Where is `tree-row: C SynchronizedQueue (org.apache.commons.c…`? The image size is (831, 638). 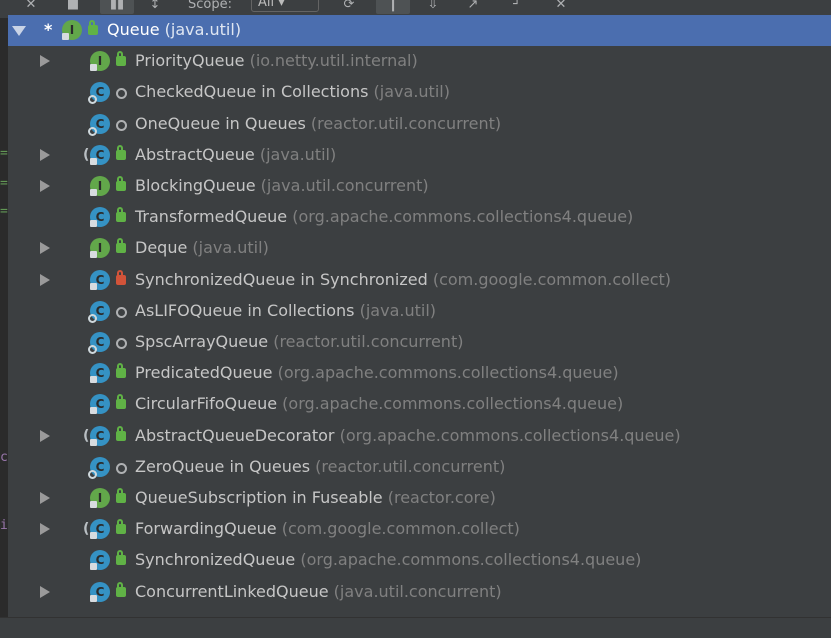 tree-row: C SynchronizedQueue (org.apache.commons.c… is located at coordinates (419, 560).